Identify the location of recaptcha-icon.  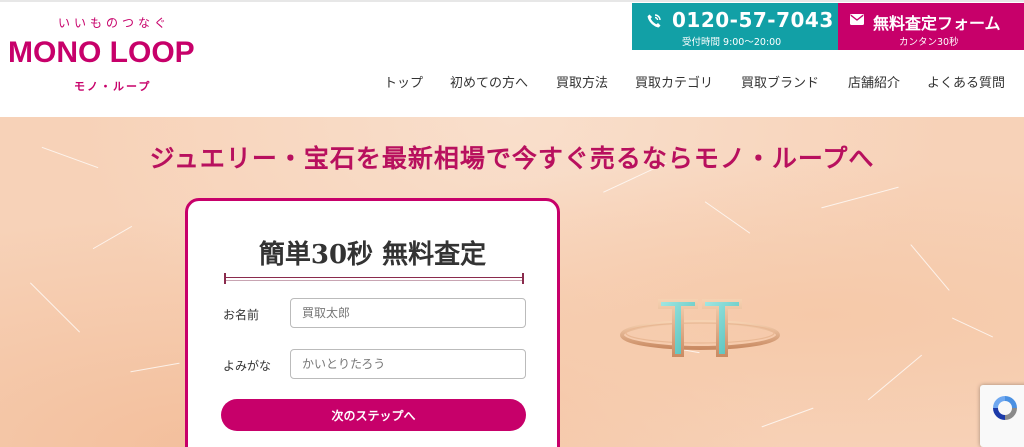
(1005, 408).